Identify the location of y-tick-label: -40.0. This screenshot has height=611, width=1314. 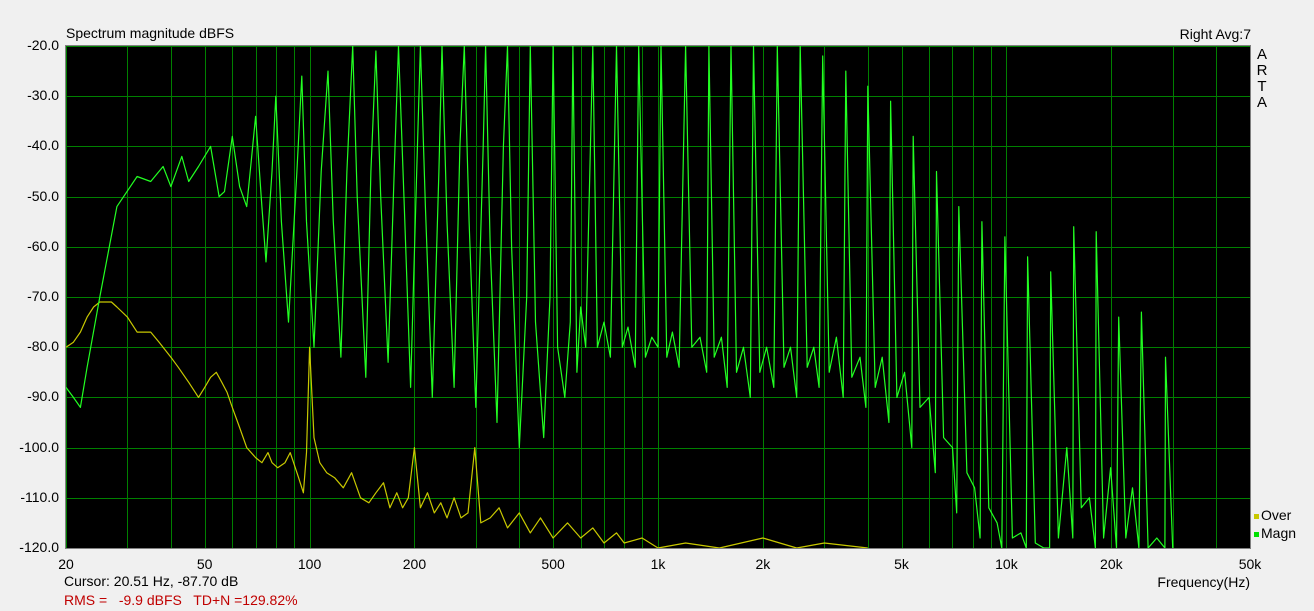
(43, 145).